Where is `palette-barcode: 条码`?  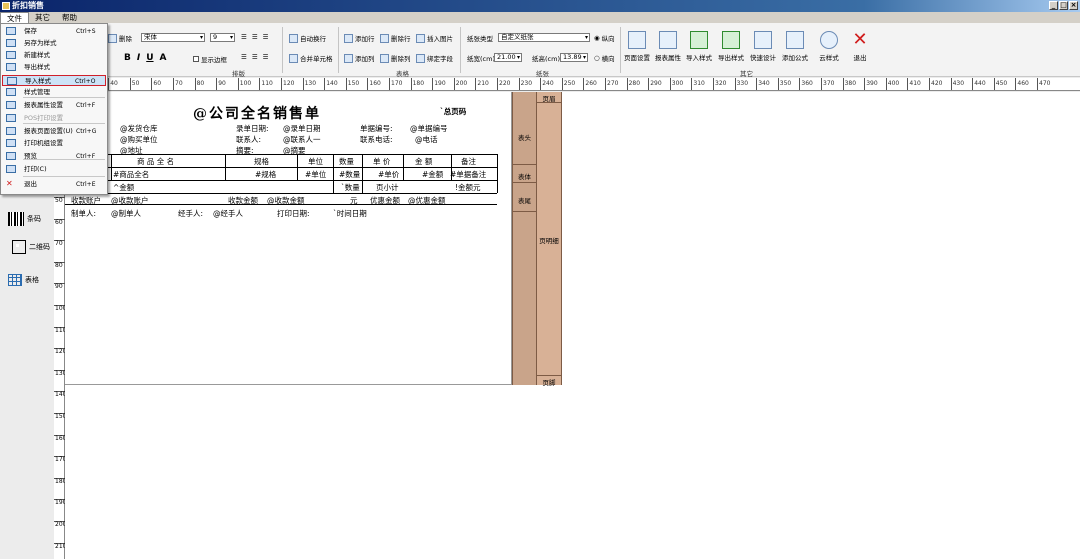 palette-barcode: 条码 is located at coordinates (24, 219).